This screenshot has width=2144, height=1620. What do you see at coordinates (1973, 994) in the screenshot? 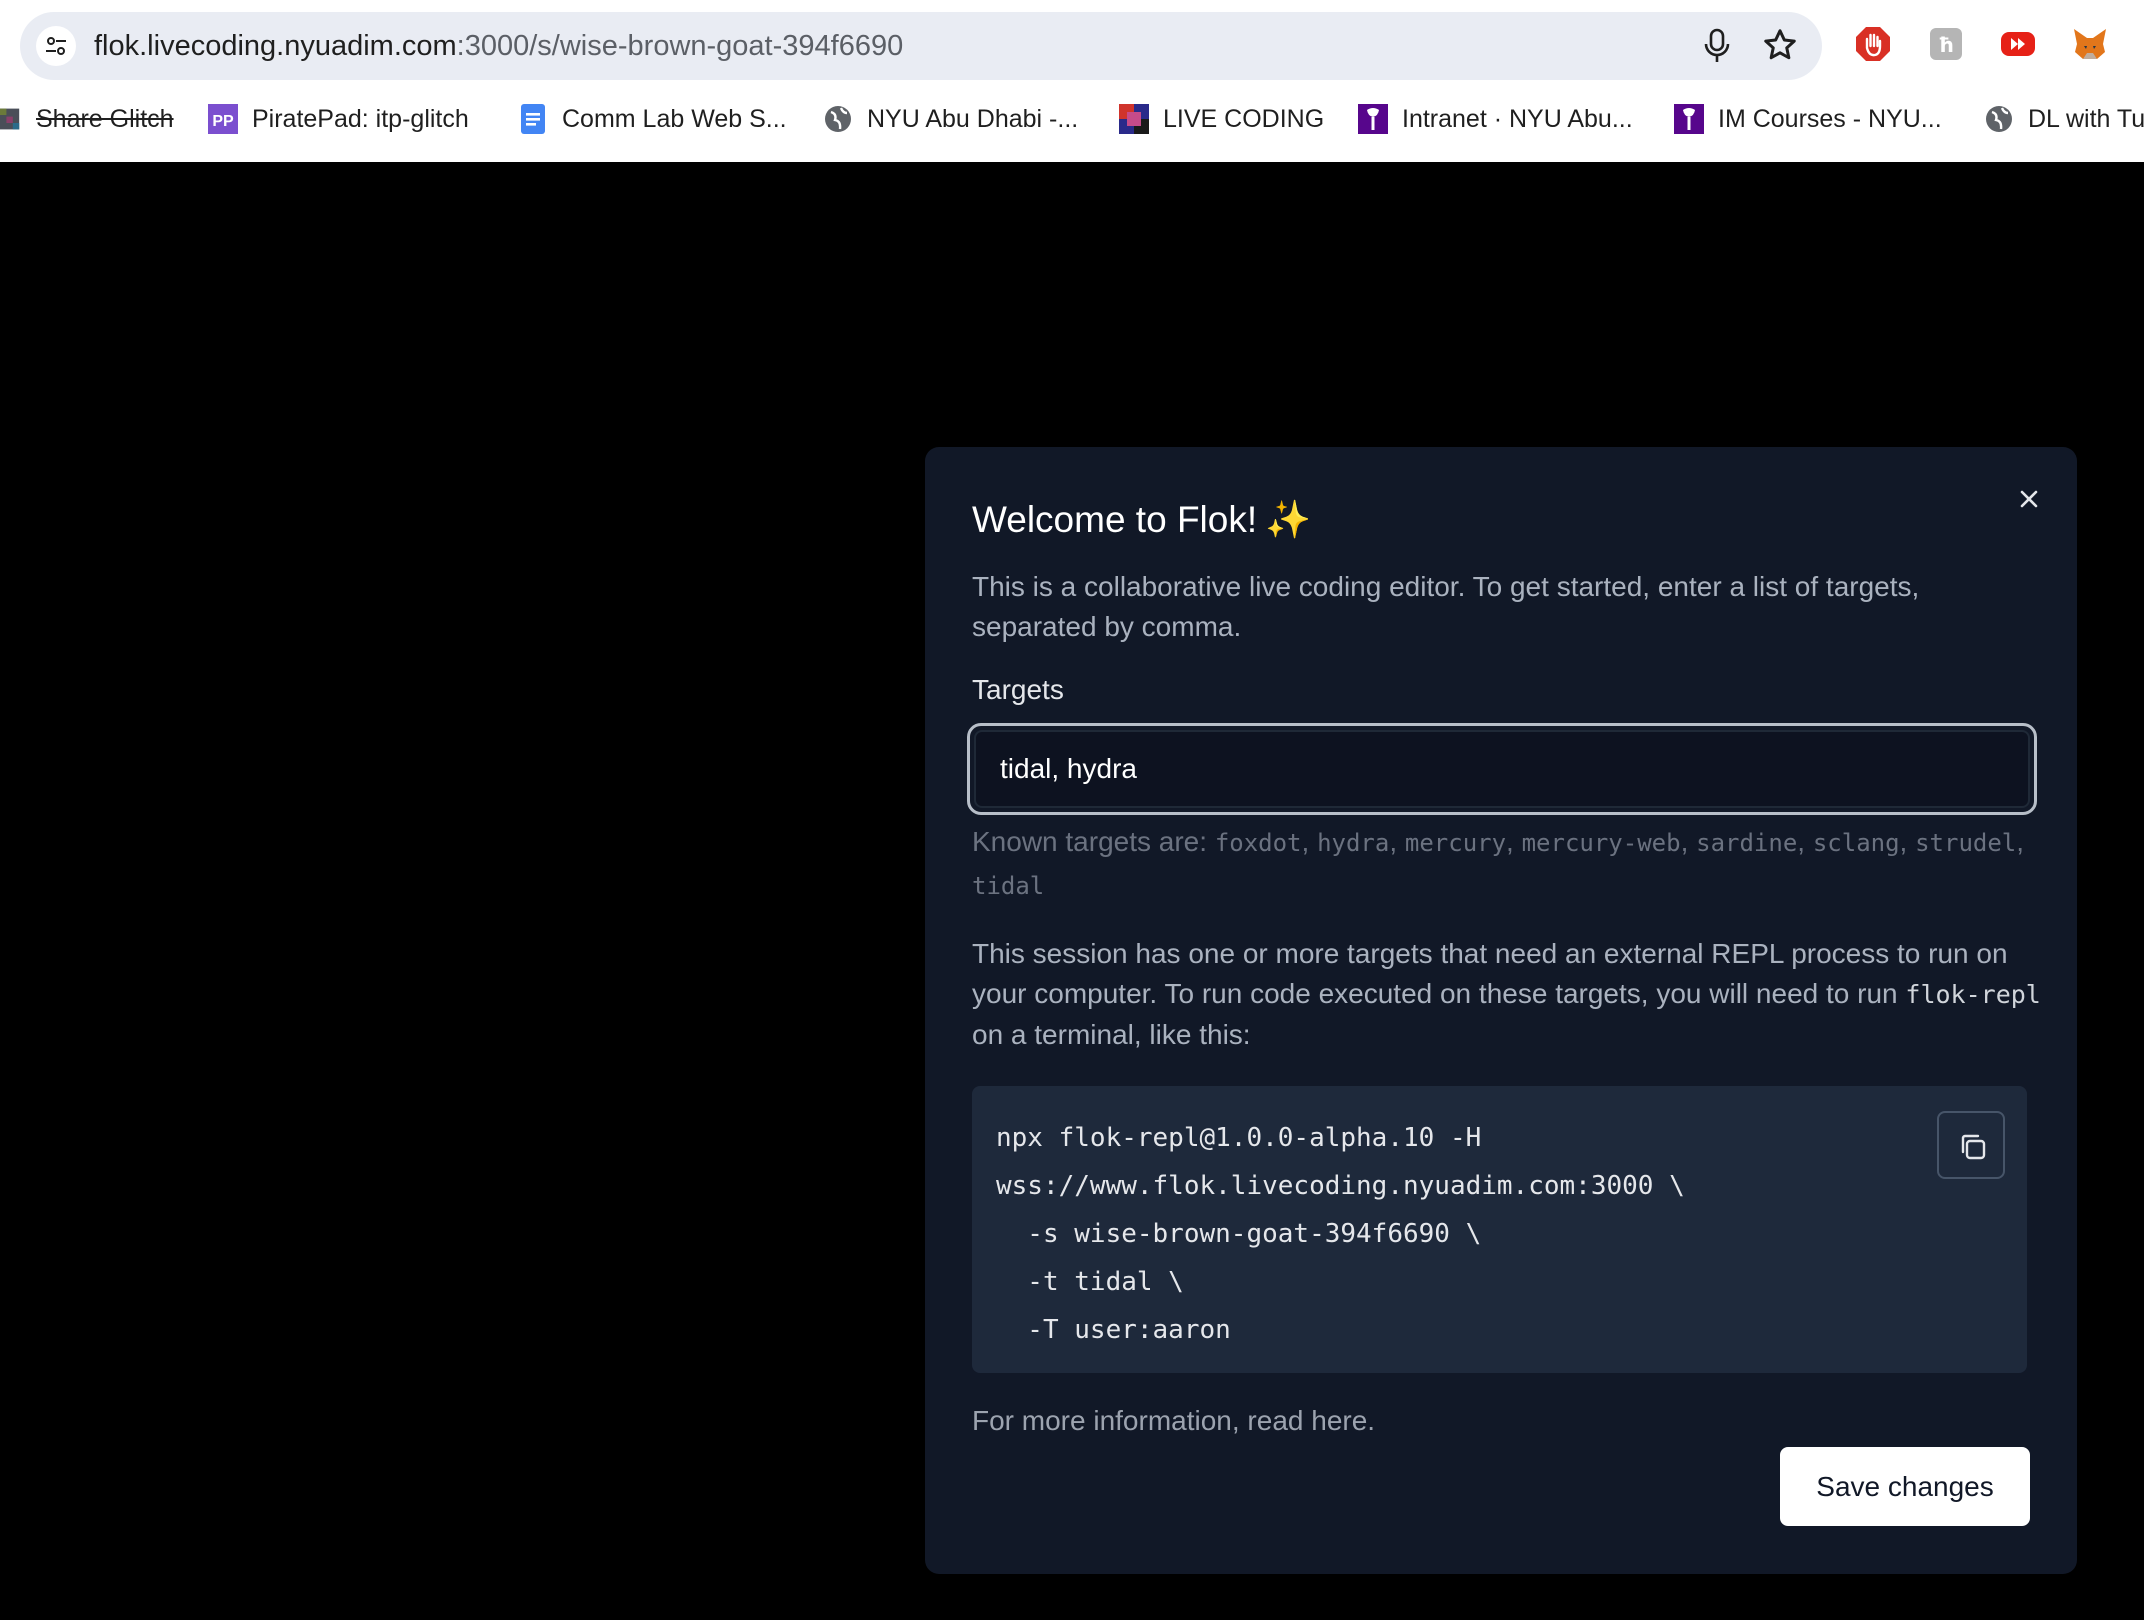
I see `flok-repl-code: flok-repl` at bounding box center [1973, 994].